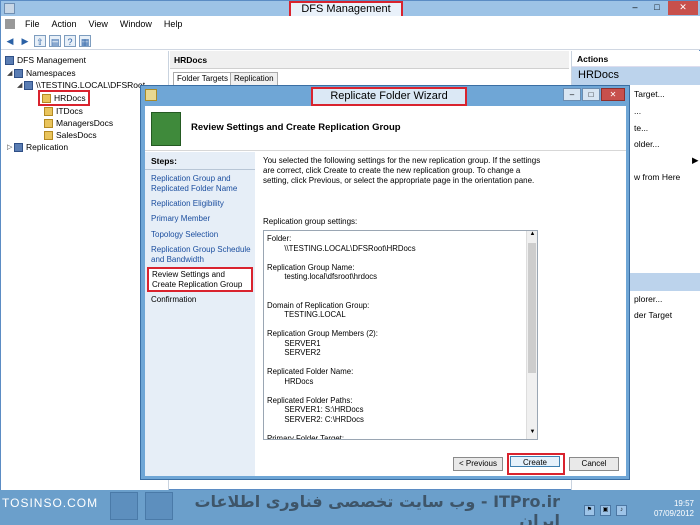 Image resolution: width=700 pixels, height=525 pixels. Describe the element at coordinates (70, 98) in the screenshot. I see `folder-label: HRDocs` at that location.